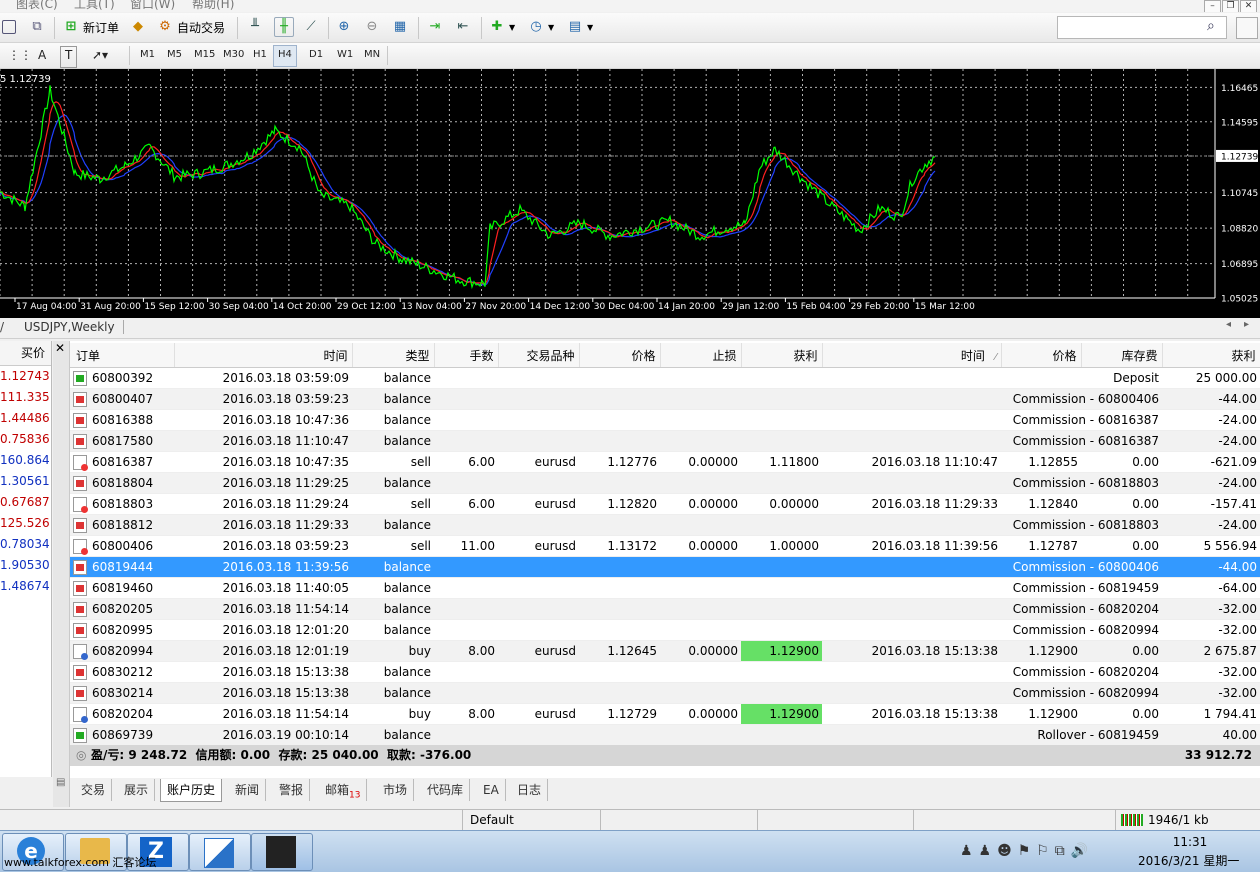  I want to click on col-swap: 库存费, so click(1122, 355).